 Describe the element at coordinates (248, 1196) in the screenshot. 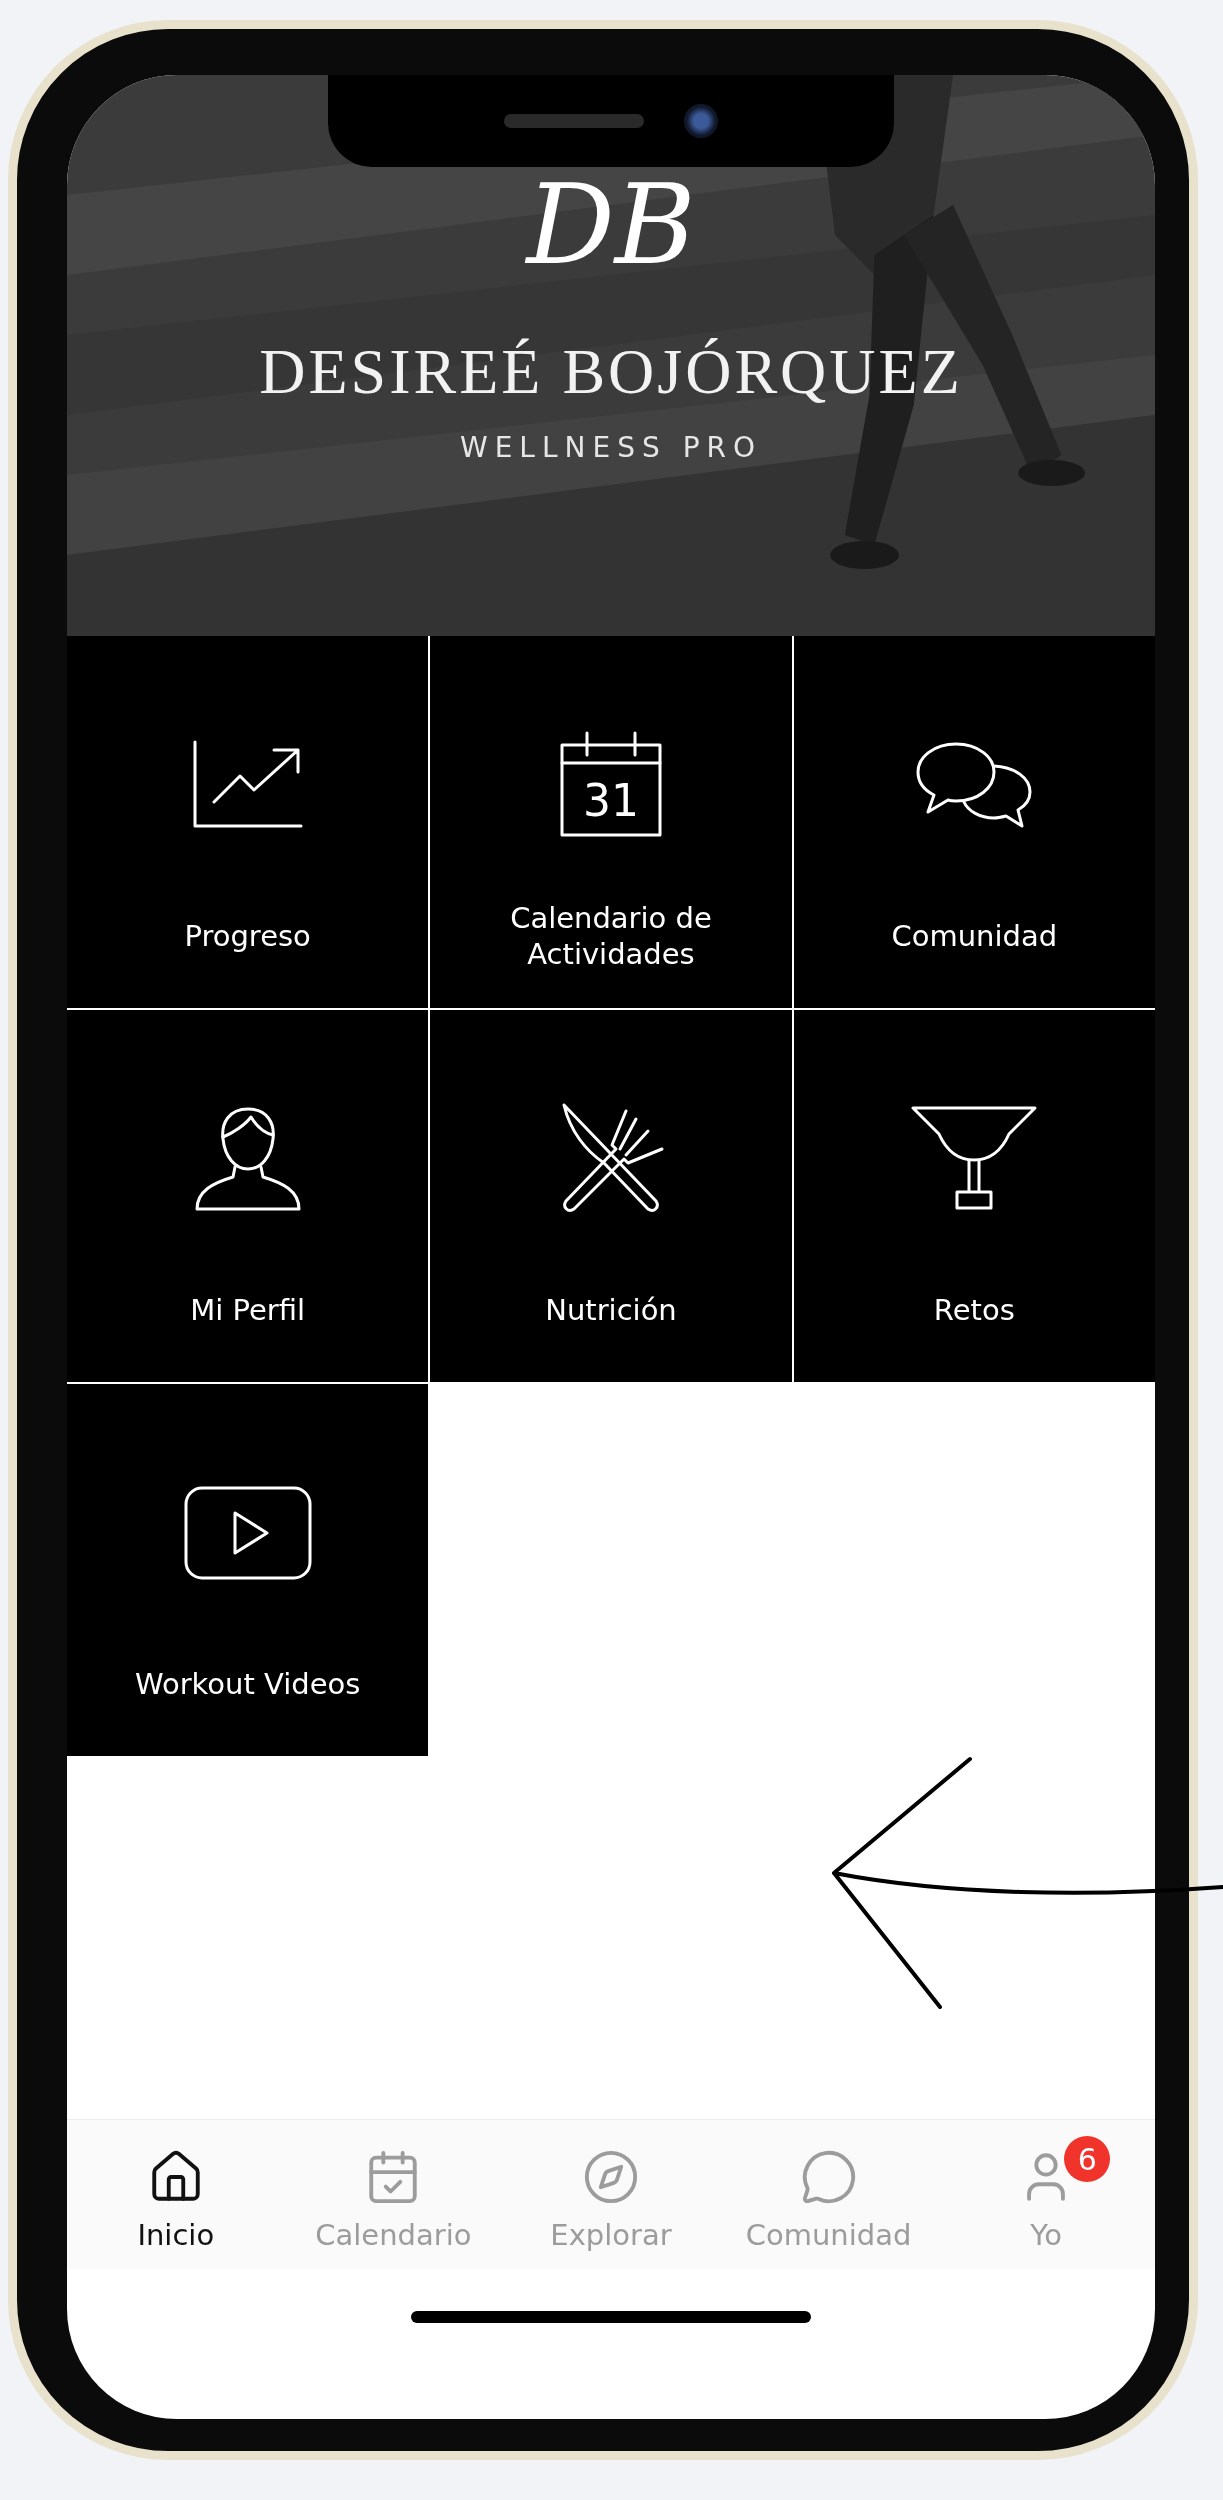

I see `menu-tile: Mi Perfil` at that location.